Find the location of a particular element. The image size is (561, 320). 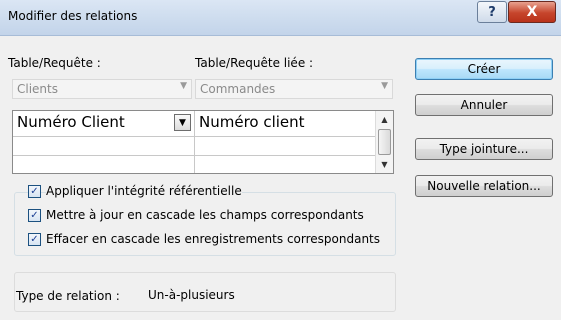

grid-column-related: Numéro client is located at coordinates (285, 142).